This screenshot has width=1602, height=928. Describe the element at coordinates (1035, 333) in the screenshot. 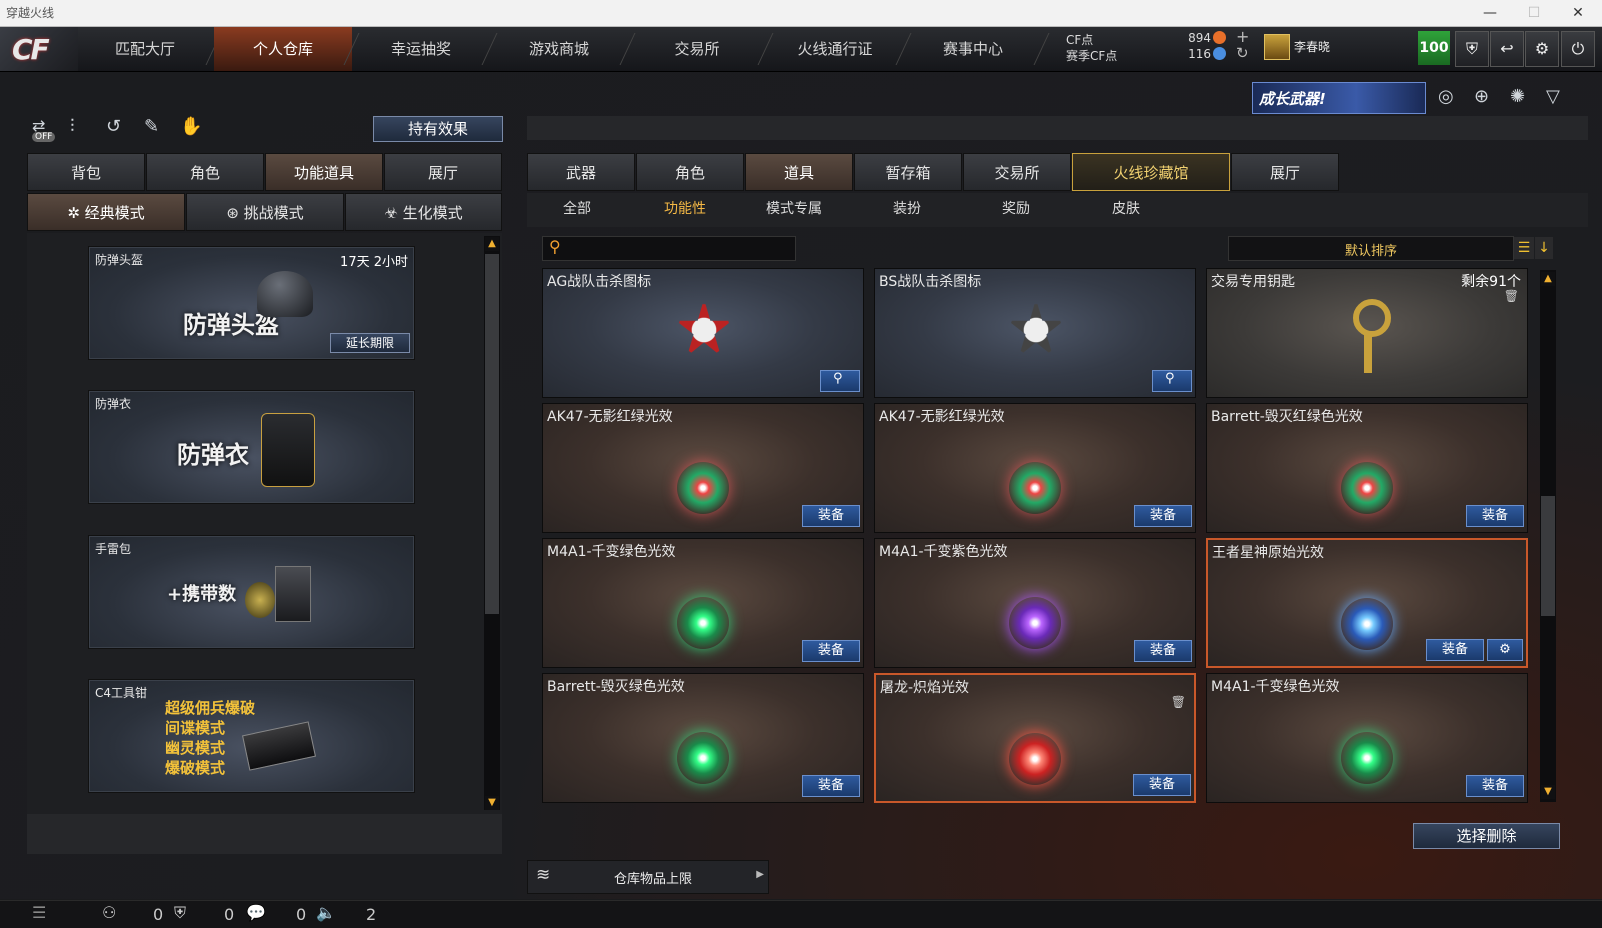

I see `item-card: BS战队击杀图标 ⚲` at that location.